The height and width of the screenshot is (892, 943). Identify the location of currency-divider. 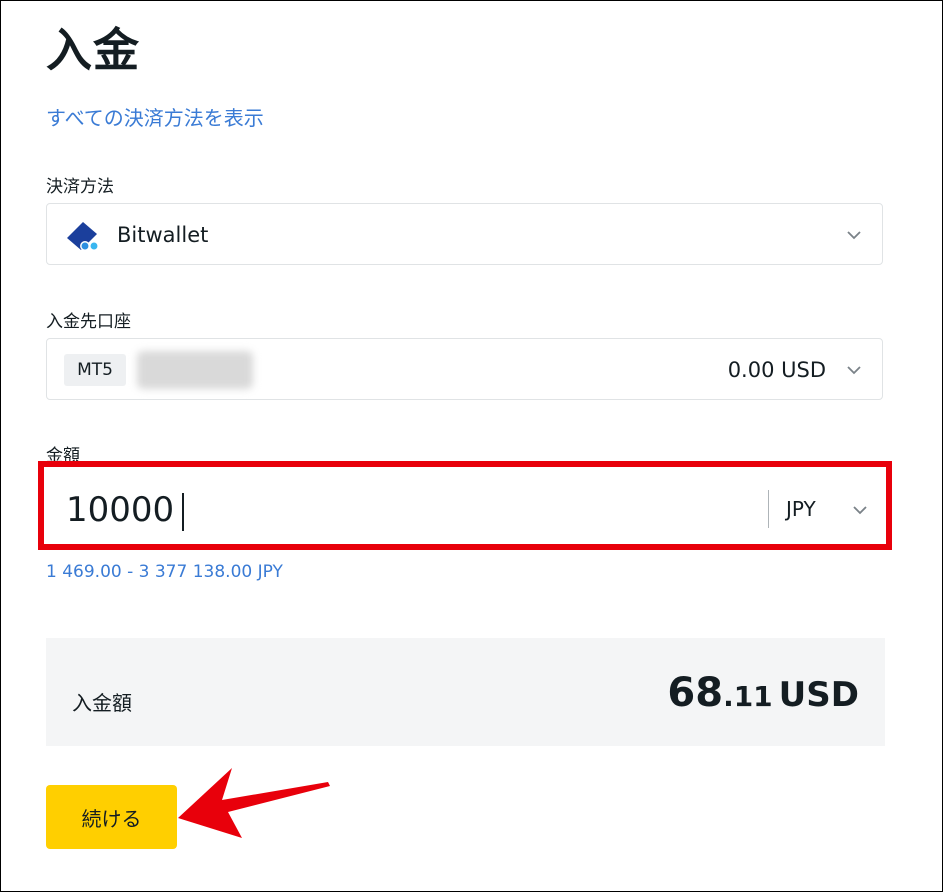
(768, 509).